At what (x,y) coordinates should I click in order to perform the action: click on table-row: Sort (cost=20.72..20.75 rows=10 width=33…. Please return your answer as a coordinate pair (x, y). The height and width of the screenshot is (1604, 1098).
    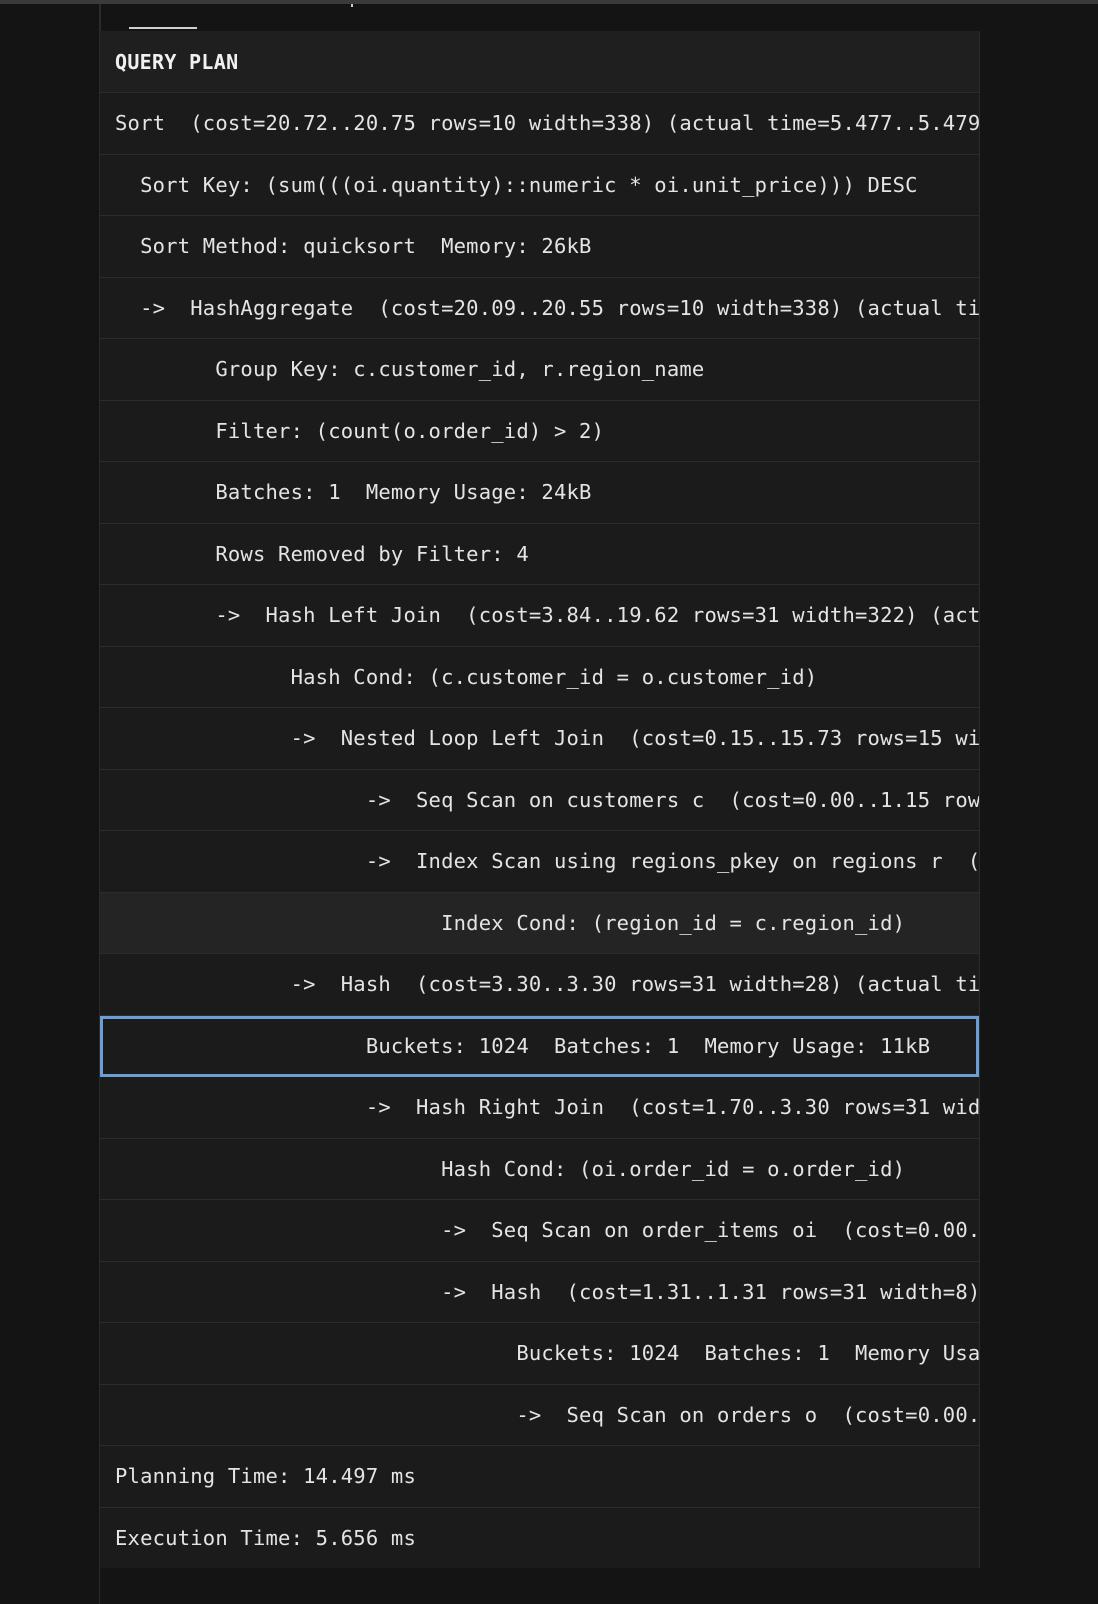
    Looking at the image, I should click on (539, 124).